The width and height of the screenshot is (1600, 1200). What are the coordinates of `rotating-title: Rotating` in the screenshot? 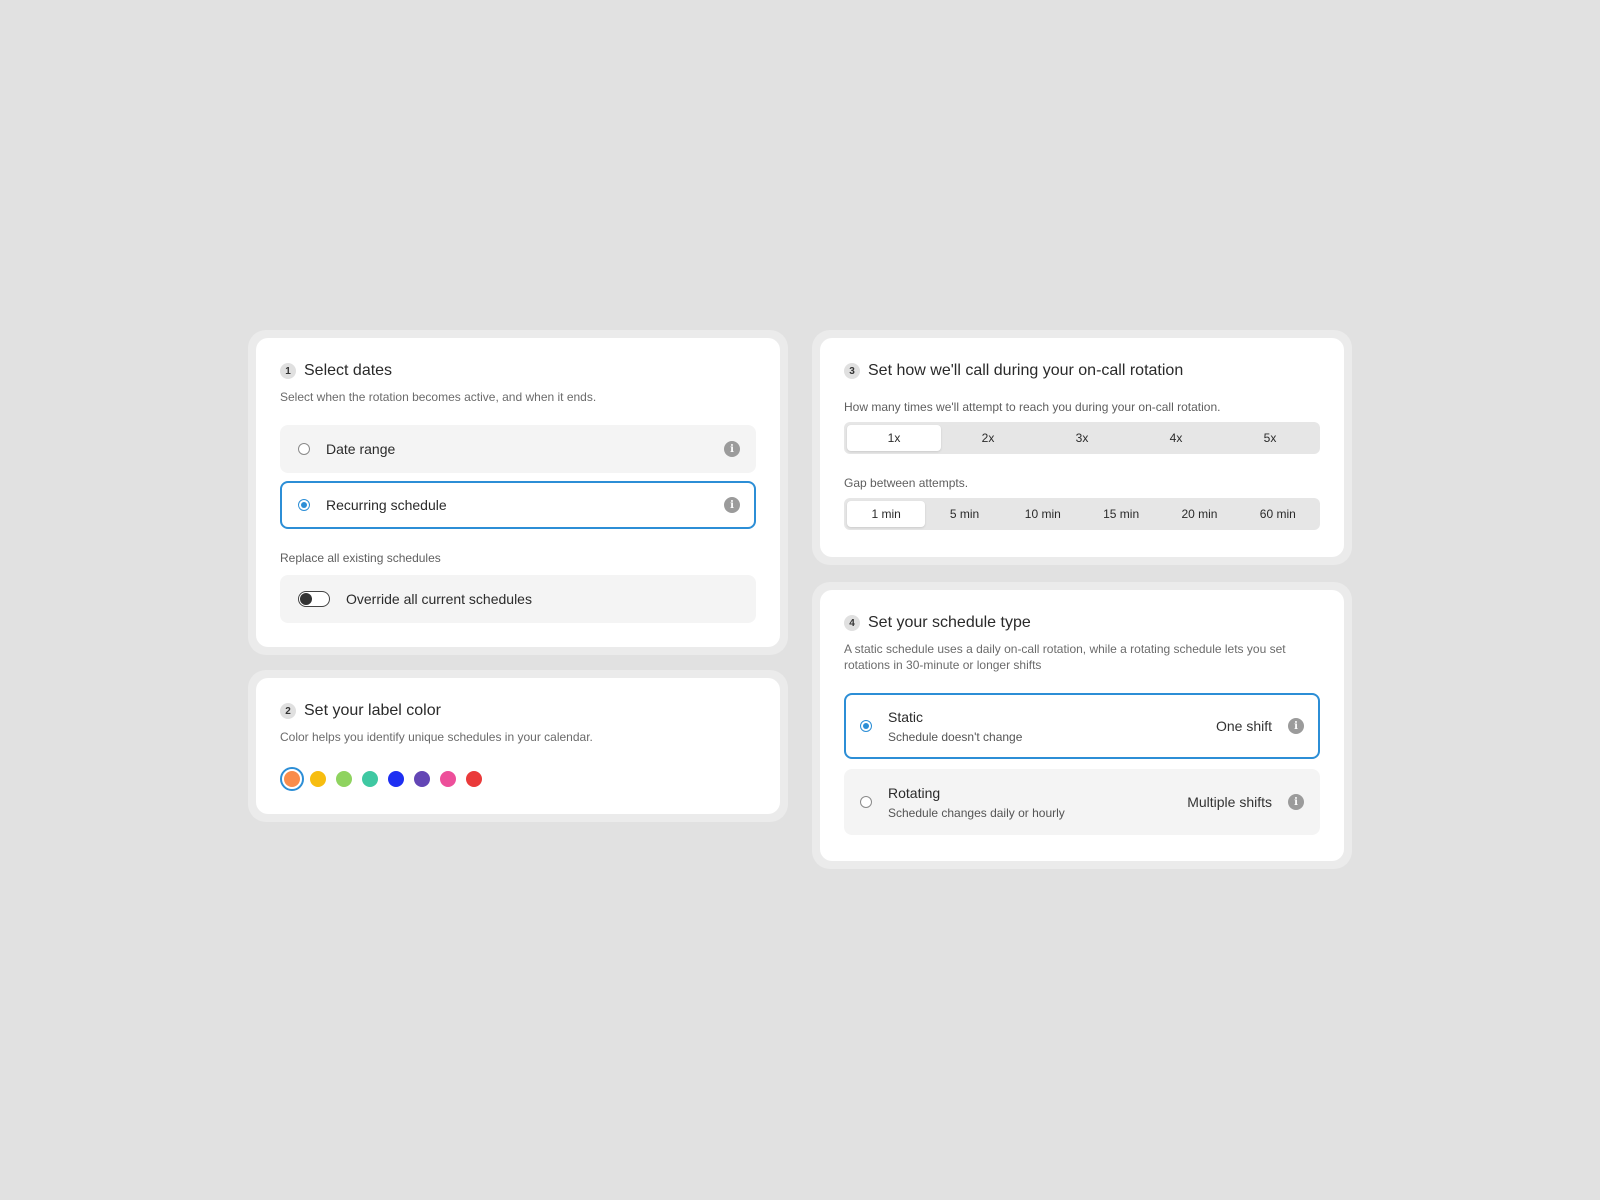 It's located at (914, 792).